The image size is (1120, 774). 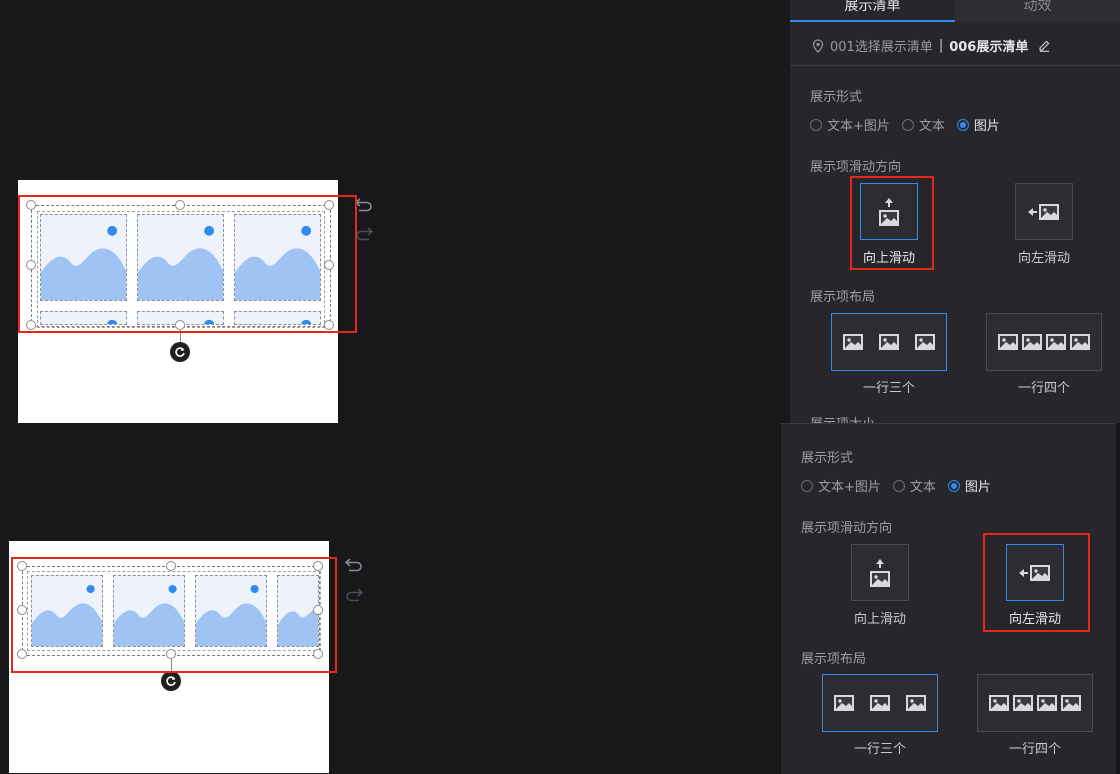 What do you see at coordinates (955, 65) in the screenshot?
I see `divider` at bounding box center [955, 65].